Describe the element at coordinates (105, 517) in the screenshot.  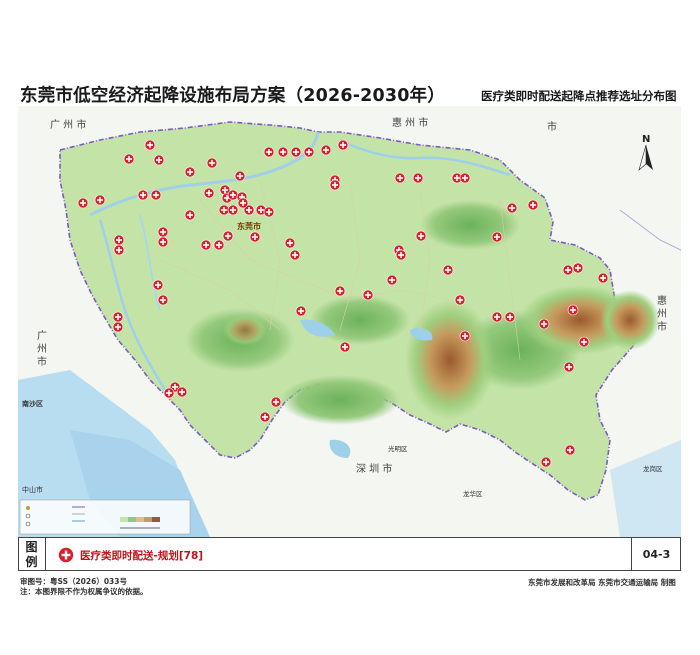
I see `map-inset-legend` at that location.